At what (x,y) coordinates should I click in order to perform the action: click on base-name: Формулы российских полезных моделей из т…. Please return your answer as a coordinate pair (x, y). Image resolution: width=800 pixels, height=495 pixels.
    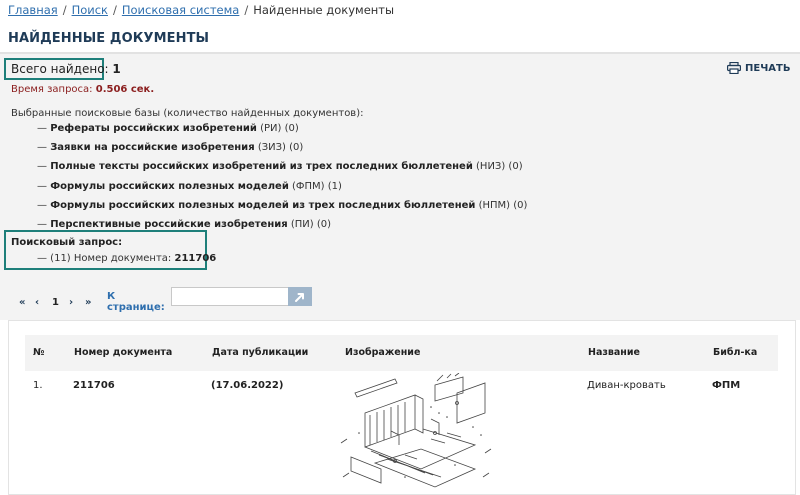
    Looking at the image, I should click on (263, 205).